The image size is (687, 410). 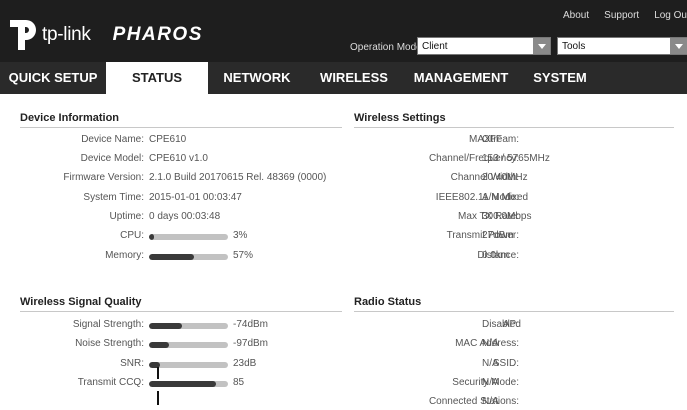 What do you see at coordinates (108, 324) in the screenshot?
I see `signal-strength-label: Signal Strength:` at bounding box center [108, 324].